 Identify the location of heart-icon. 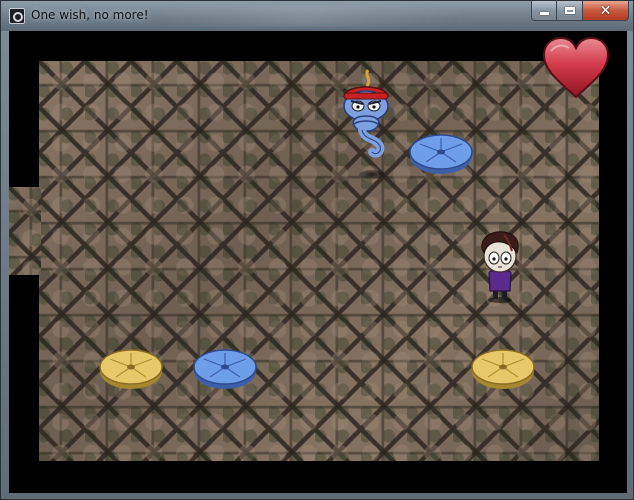
(576, 67).